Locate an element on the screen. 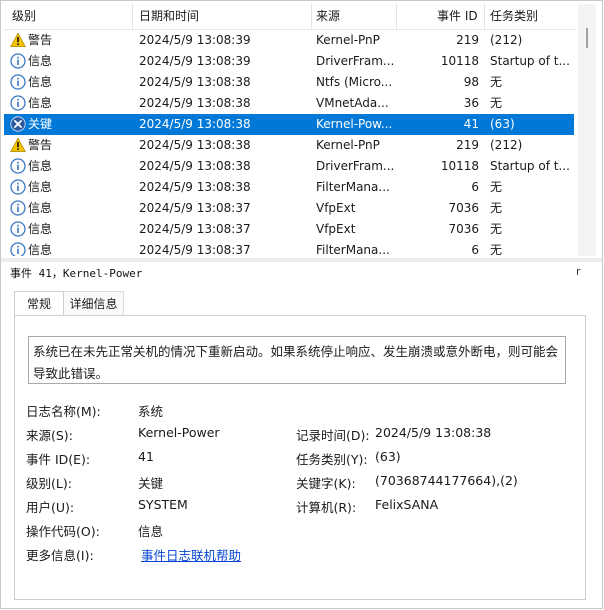 This screenshot has width=604, height=610. keywords-value: (70368744177664),(2) is located at coordinates (446, 480).